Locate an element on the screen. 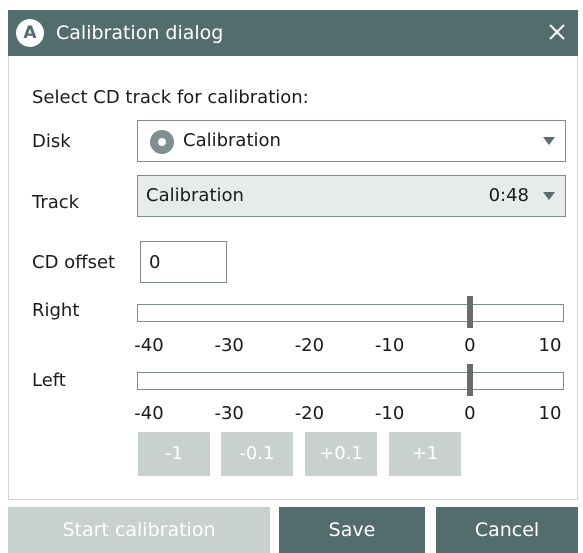  track-label: Track is located at coordinates (56, 202).